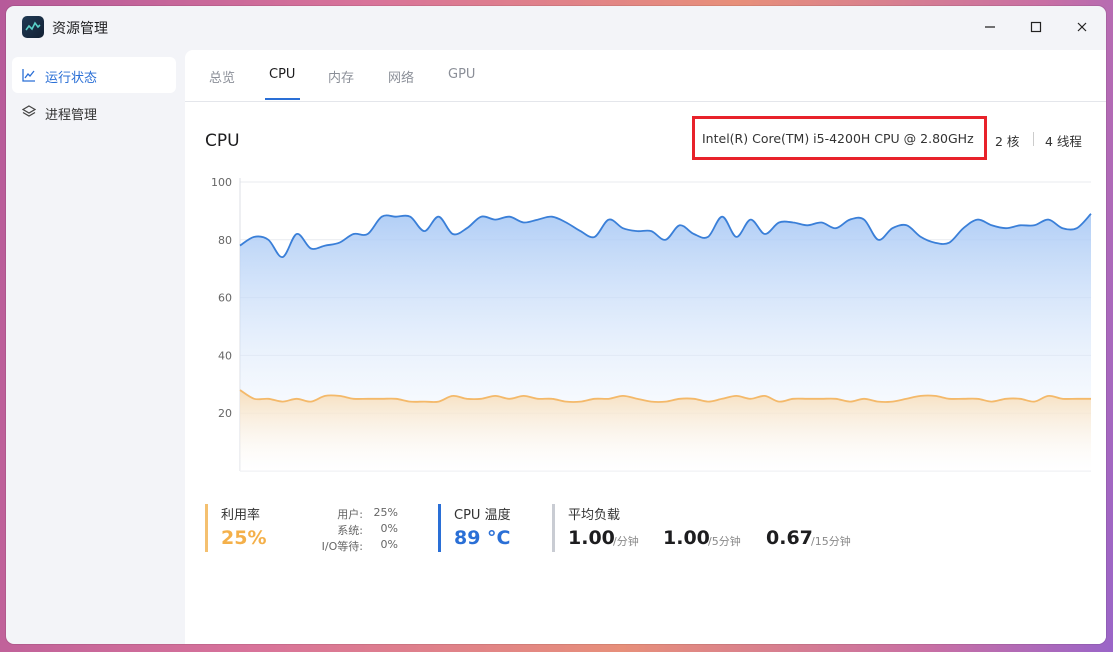  I want to click on tab-network: 网络, so click(401, 76).